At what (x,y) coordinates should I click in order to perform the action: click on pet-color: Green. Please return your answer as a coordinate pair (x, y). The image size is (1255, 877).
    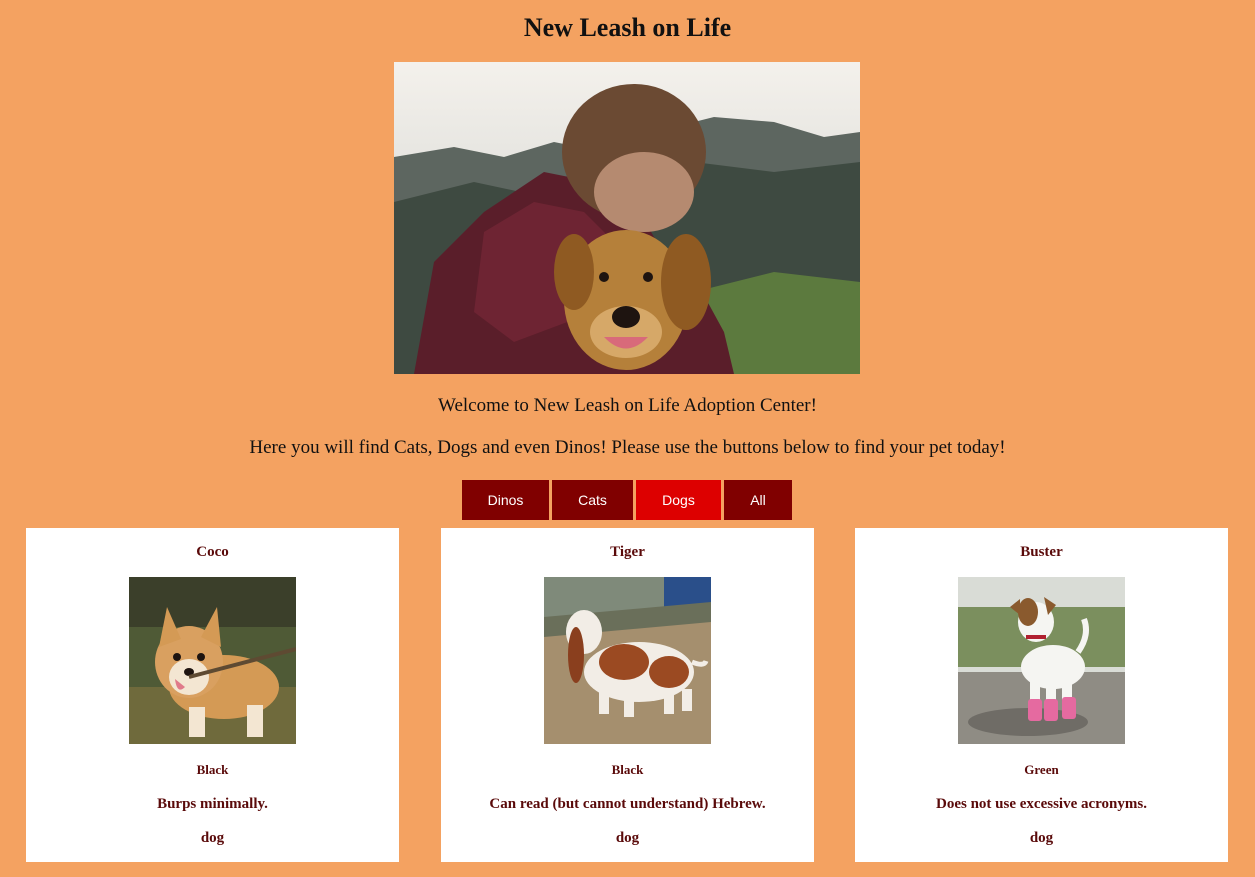
    Looking at the image, I should click on (1041, 769).